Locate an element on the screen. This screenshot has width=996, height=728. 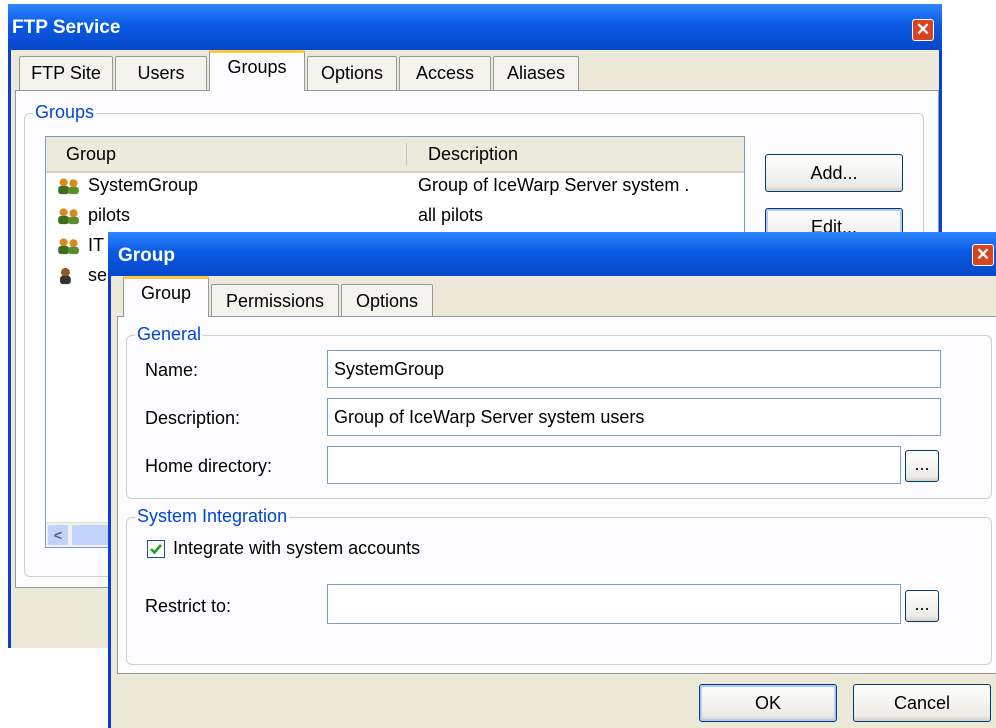
tab-label: Users is located at coordinates (161, 73).